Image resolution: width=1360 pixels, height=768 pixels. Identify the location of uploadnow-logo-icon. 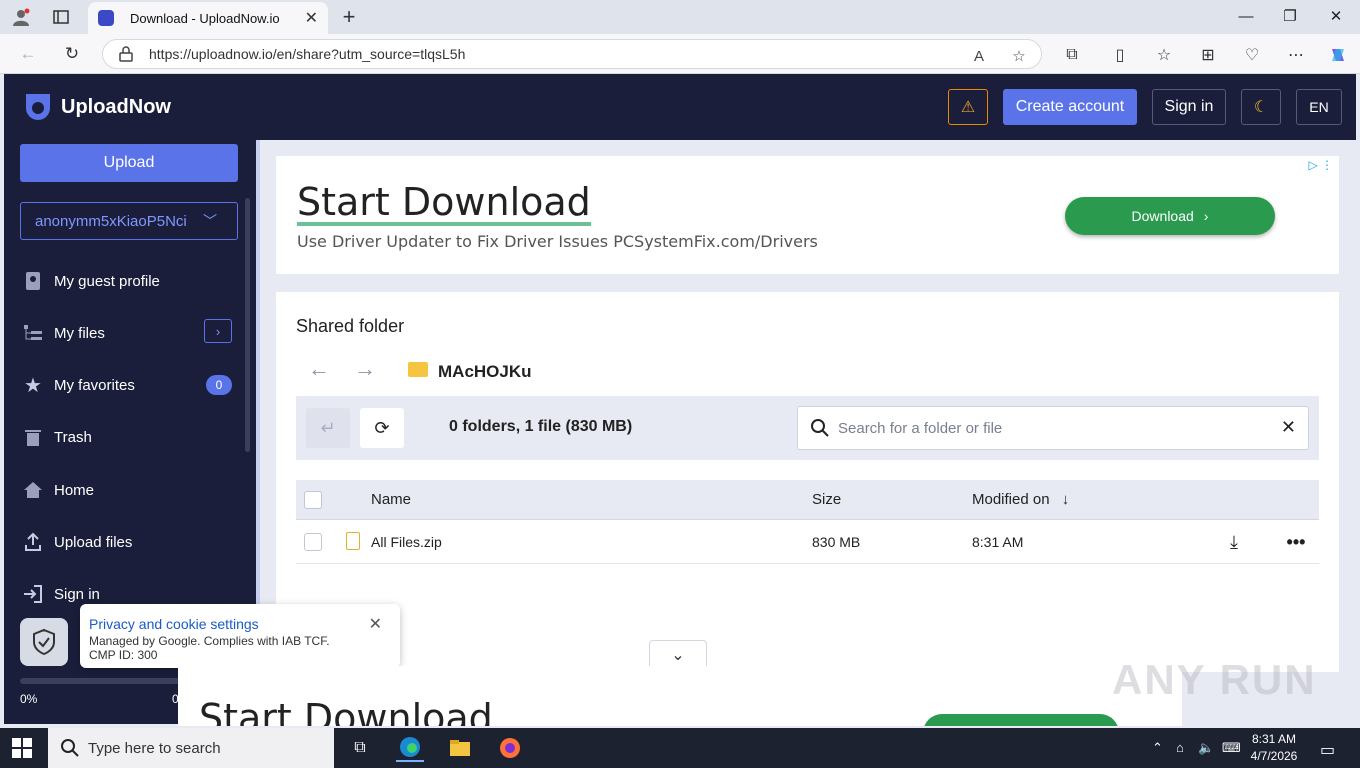
(38, 107).